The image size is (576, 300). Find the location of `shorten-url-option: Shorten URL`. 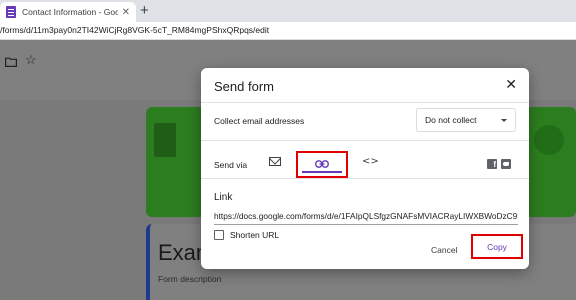

shorten-url-option: Shorten URL is located at coordinates (246, 235).